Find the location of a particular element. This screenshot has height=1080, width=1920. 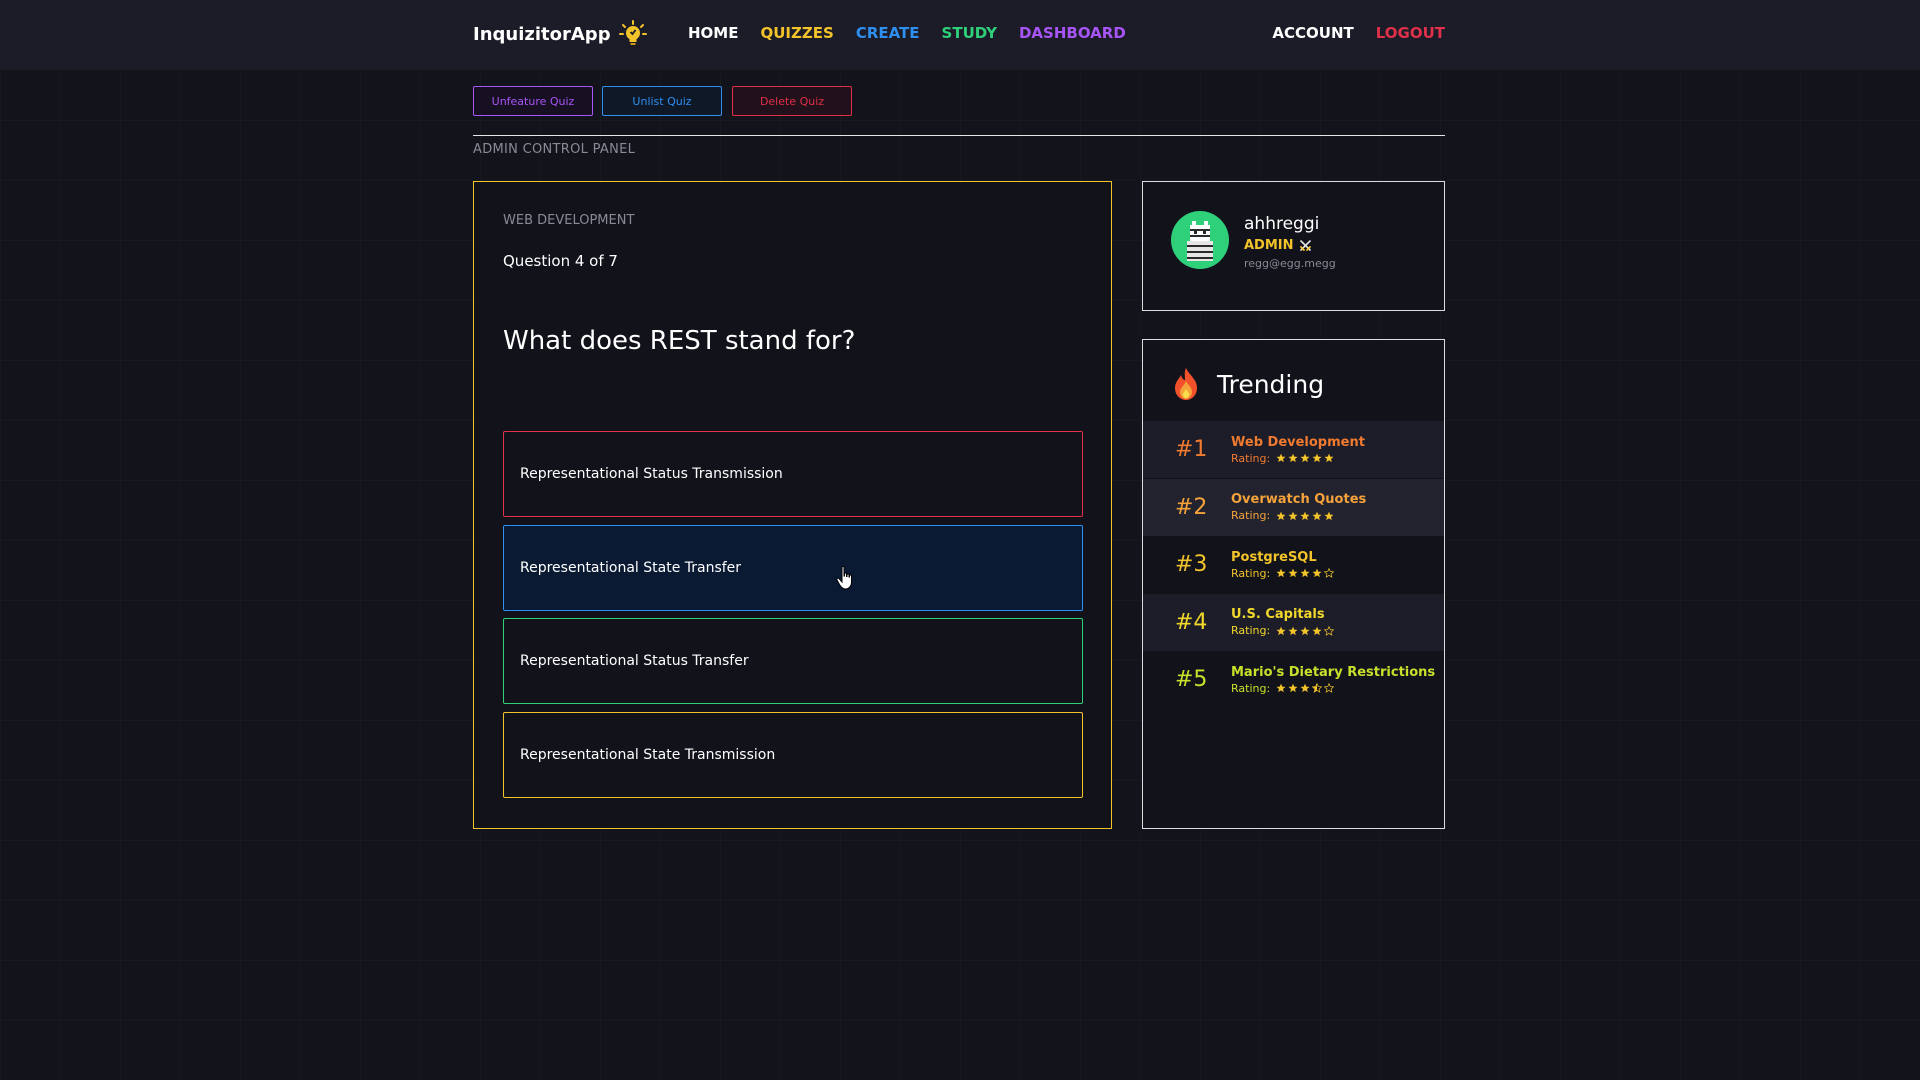

trending-quiz-name: Web Development is located at coordinates (1298, 442).